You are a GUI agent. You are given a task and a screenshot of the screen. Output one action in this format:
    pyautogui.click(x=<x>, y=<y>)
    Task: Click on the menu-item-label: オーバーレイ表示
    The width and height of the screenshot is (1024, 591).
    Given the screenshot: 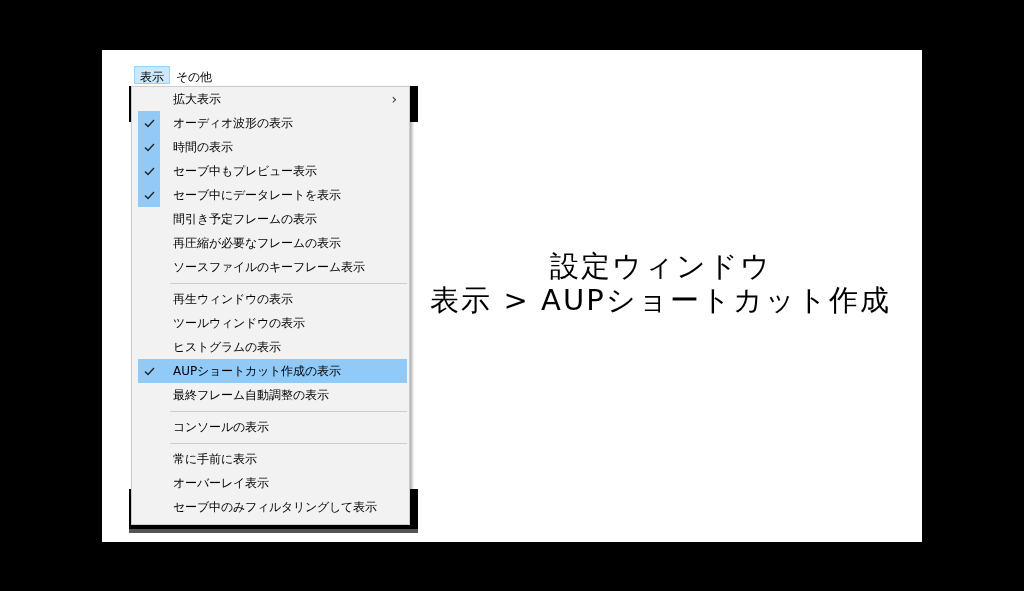 What is the action you would take?
    pyautogui.click(x=221, y=483)
    